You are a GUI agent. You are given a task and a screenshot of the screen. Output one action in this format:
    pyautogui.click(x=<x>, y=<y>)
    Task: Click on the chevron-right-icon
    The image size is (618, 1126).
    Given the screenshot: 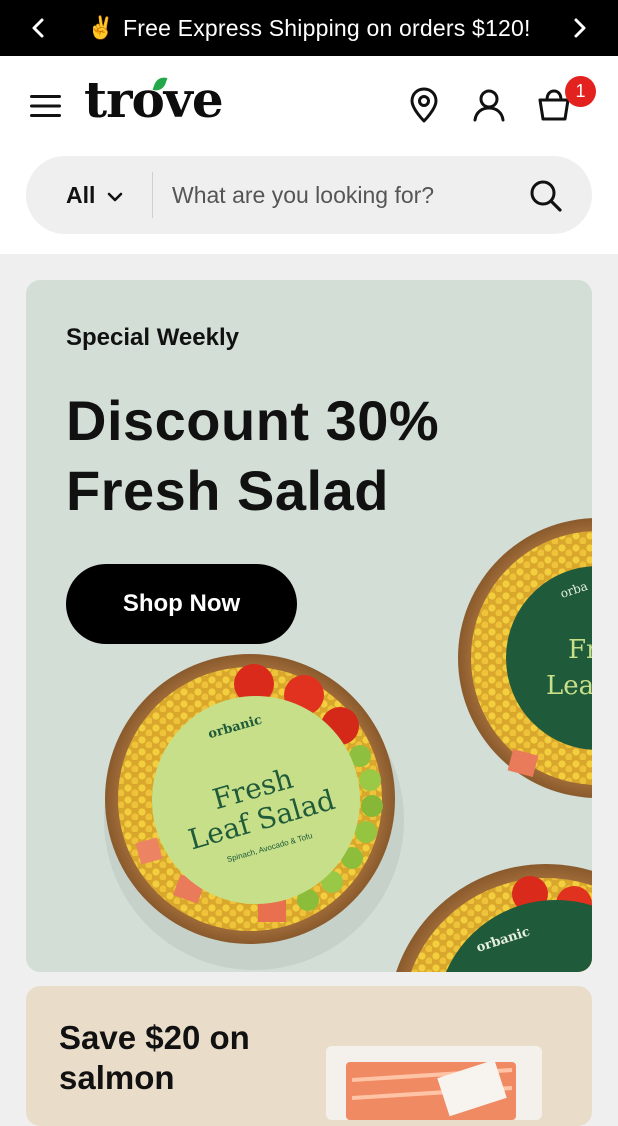 What is the action you would take?
    pyautogui.click(x=580, y=28)
    